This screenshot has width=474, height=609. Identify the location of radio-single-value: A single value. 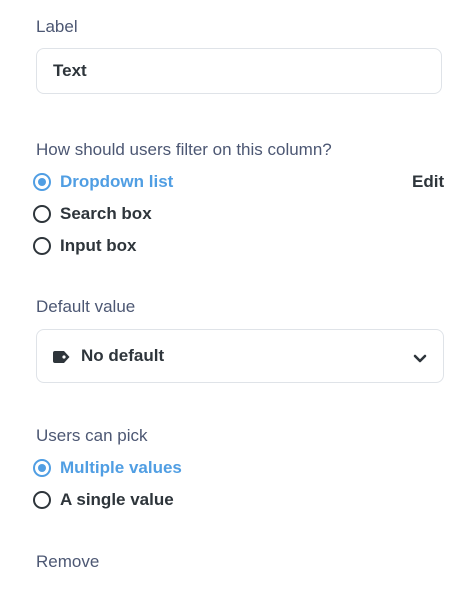
(103, 500).